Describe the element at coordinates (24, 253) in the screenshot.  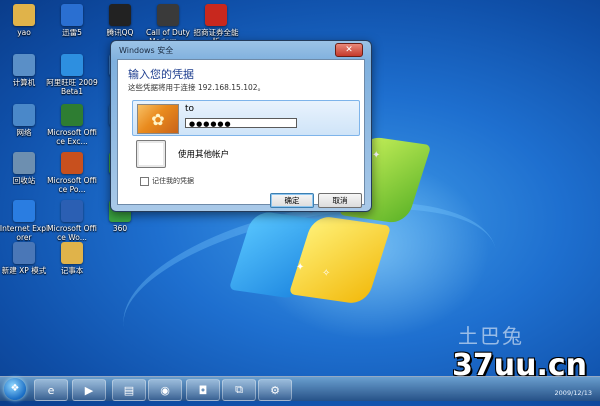
I see `virtual-pc-icon` at that location.